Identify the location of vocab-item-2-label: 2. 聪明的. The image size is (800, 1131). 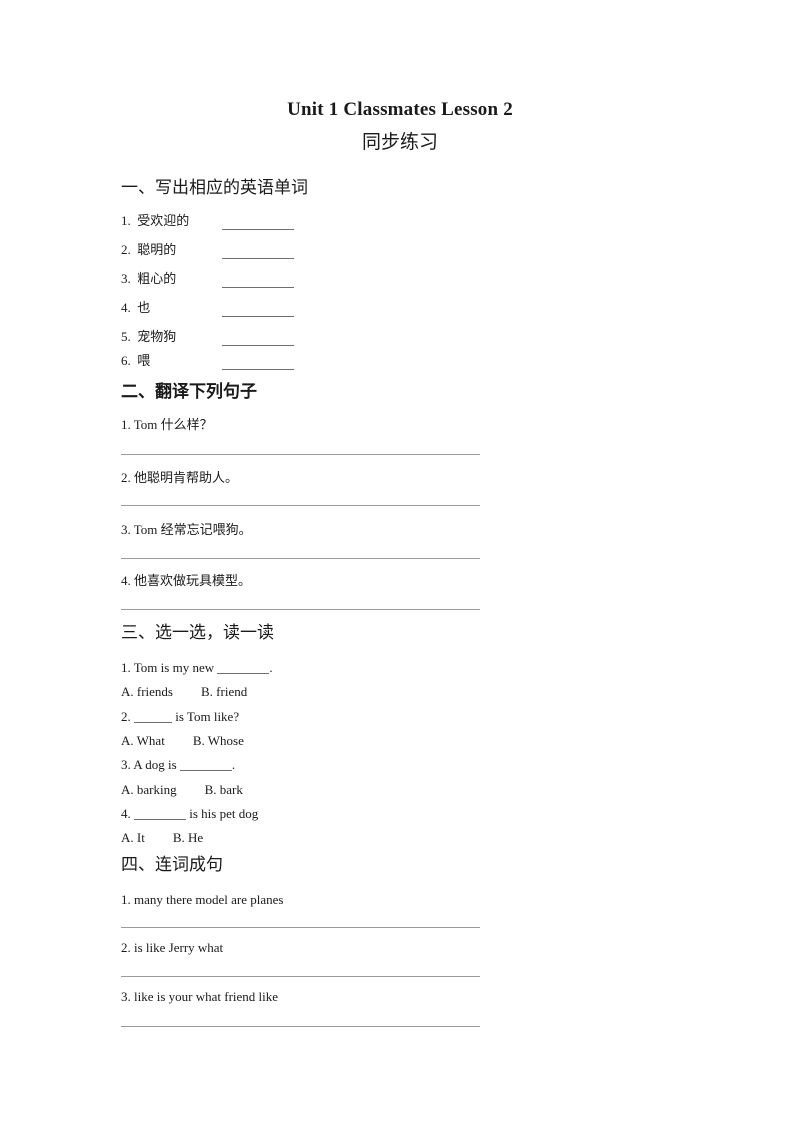
(148, 249).